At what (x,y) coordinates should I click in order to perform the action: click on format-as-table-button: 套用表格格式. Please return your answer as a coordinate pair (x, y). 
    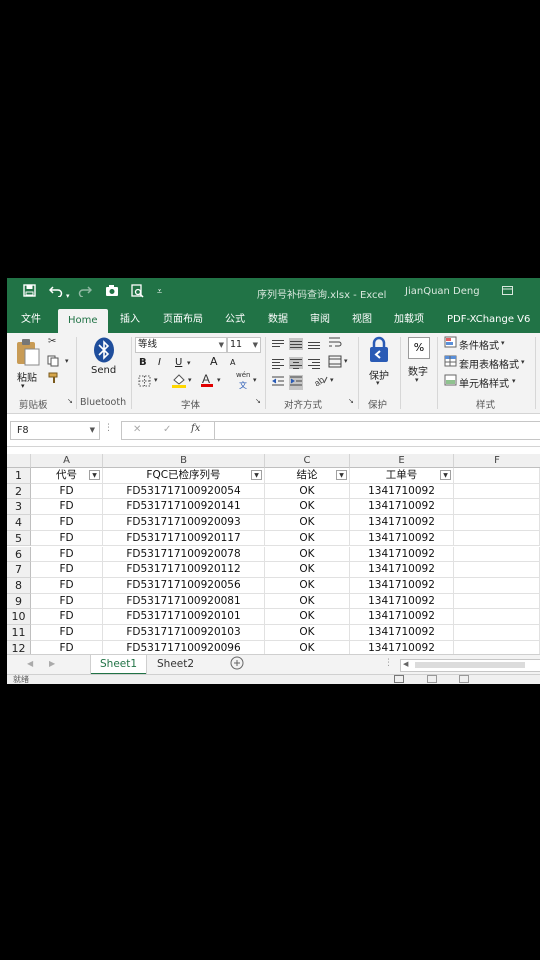
    Looking at the image, I should click on (489, 363).